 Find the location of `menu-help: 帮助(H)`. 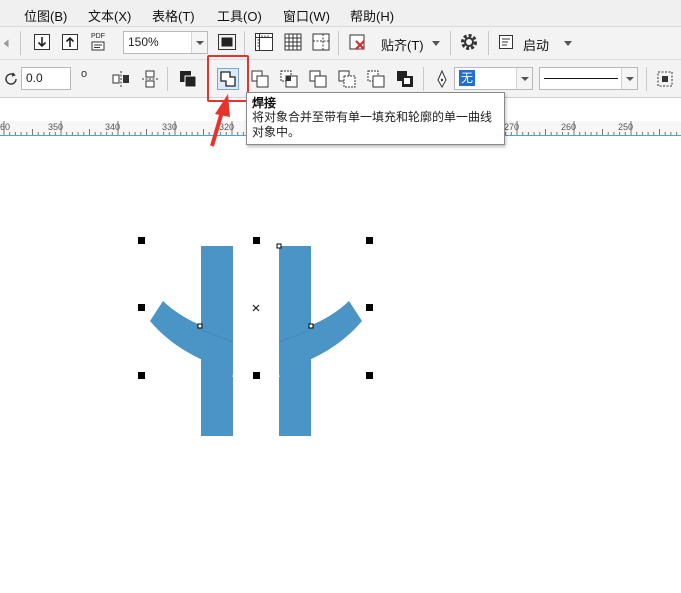

menu-help: 帮助(H) is located at coordinates (372, 15).